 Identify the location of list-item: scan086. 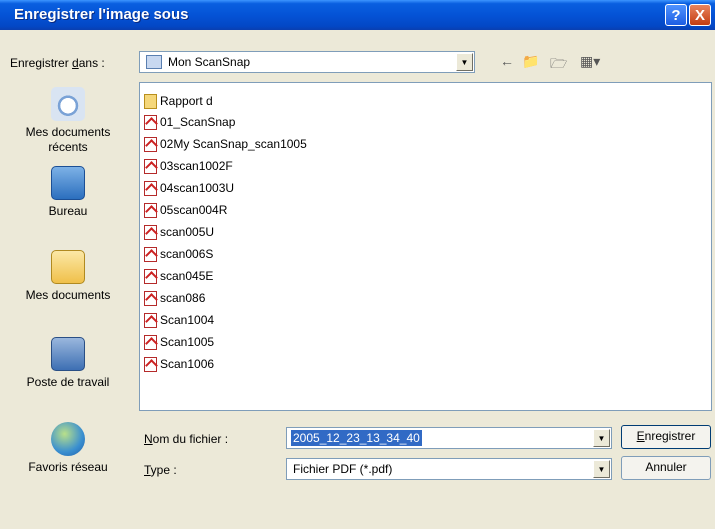
(174, 298).